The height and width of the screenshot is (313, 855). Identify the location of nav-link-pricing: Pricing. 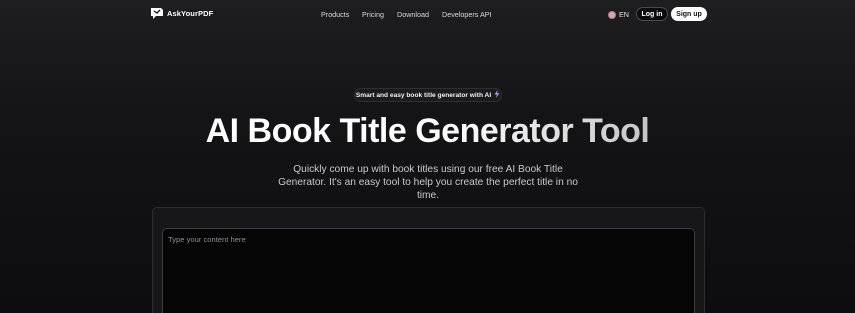
(373, 14).